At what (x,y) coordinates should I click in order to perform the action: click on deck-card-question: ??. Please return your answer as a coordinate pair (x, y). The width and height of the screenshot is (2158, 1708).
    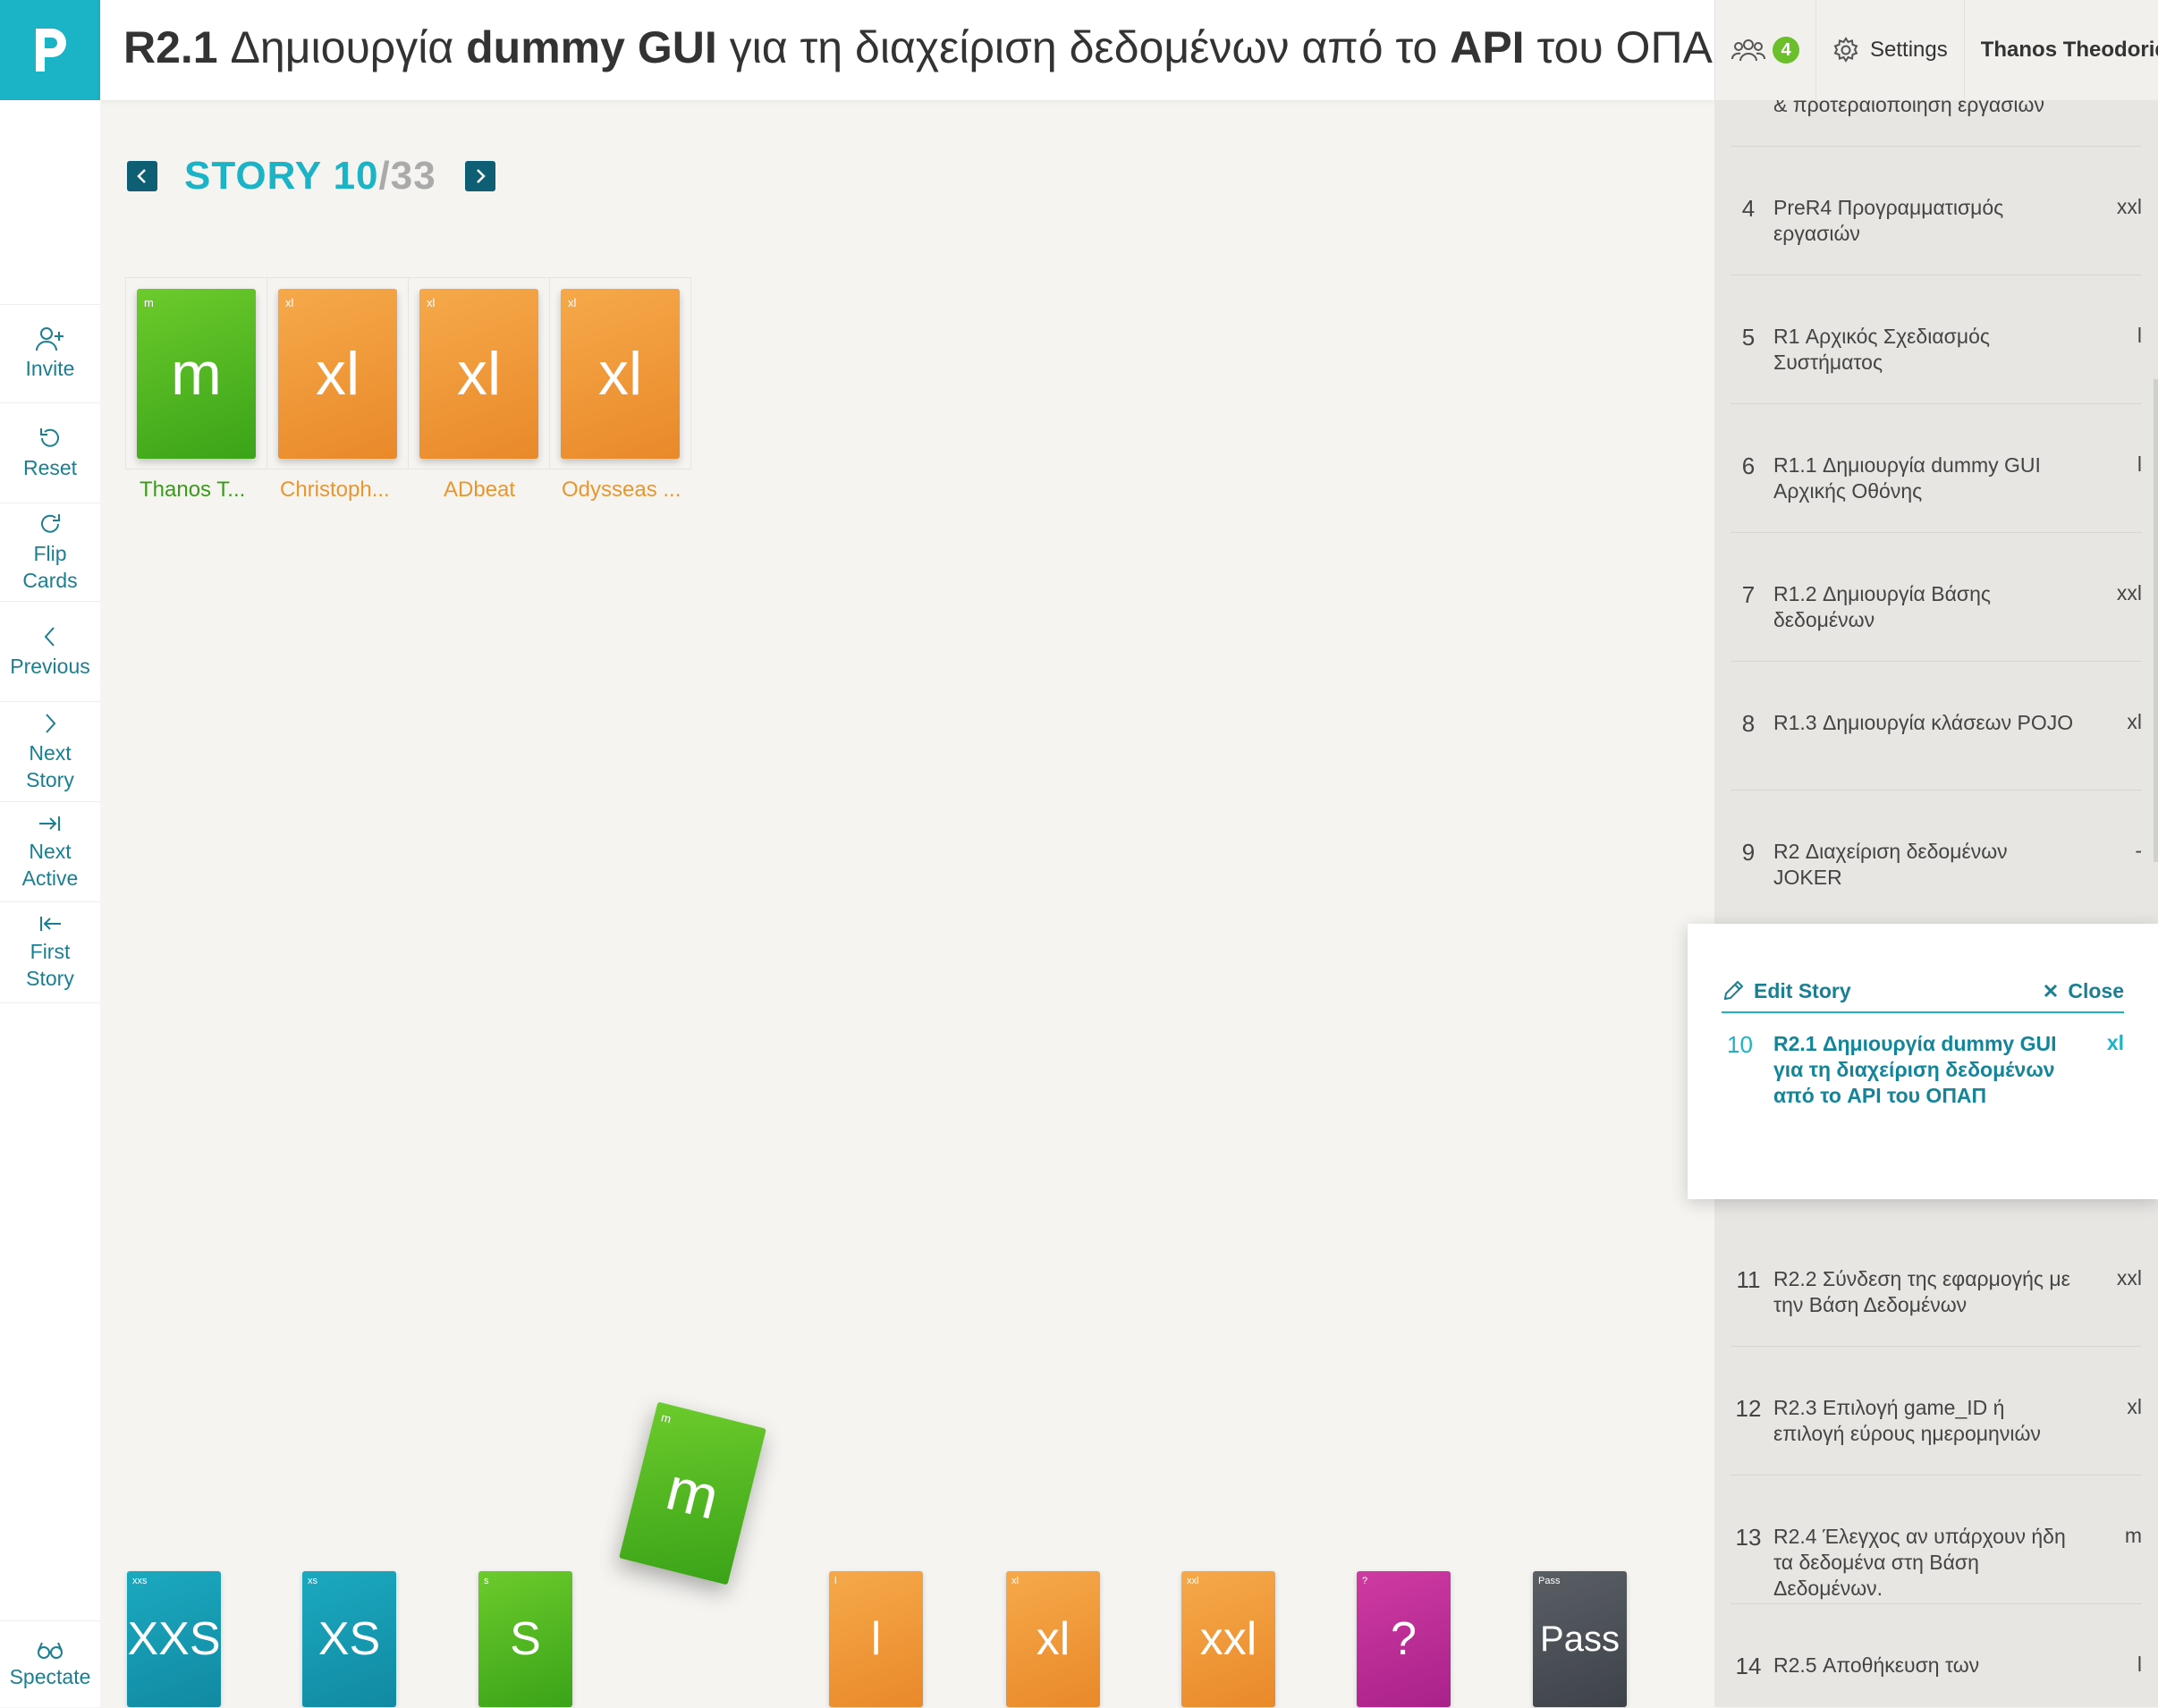
    Looking at the image, I should click on (1404, 1639).